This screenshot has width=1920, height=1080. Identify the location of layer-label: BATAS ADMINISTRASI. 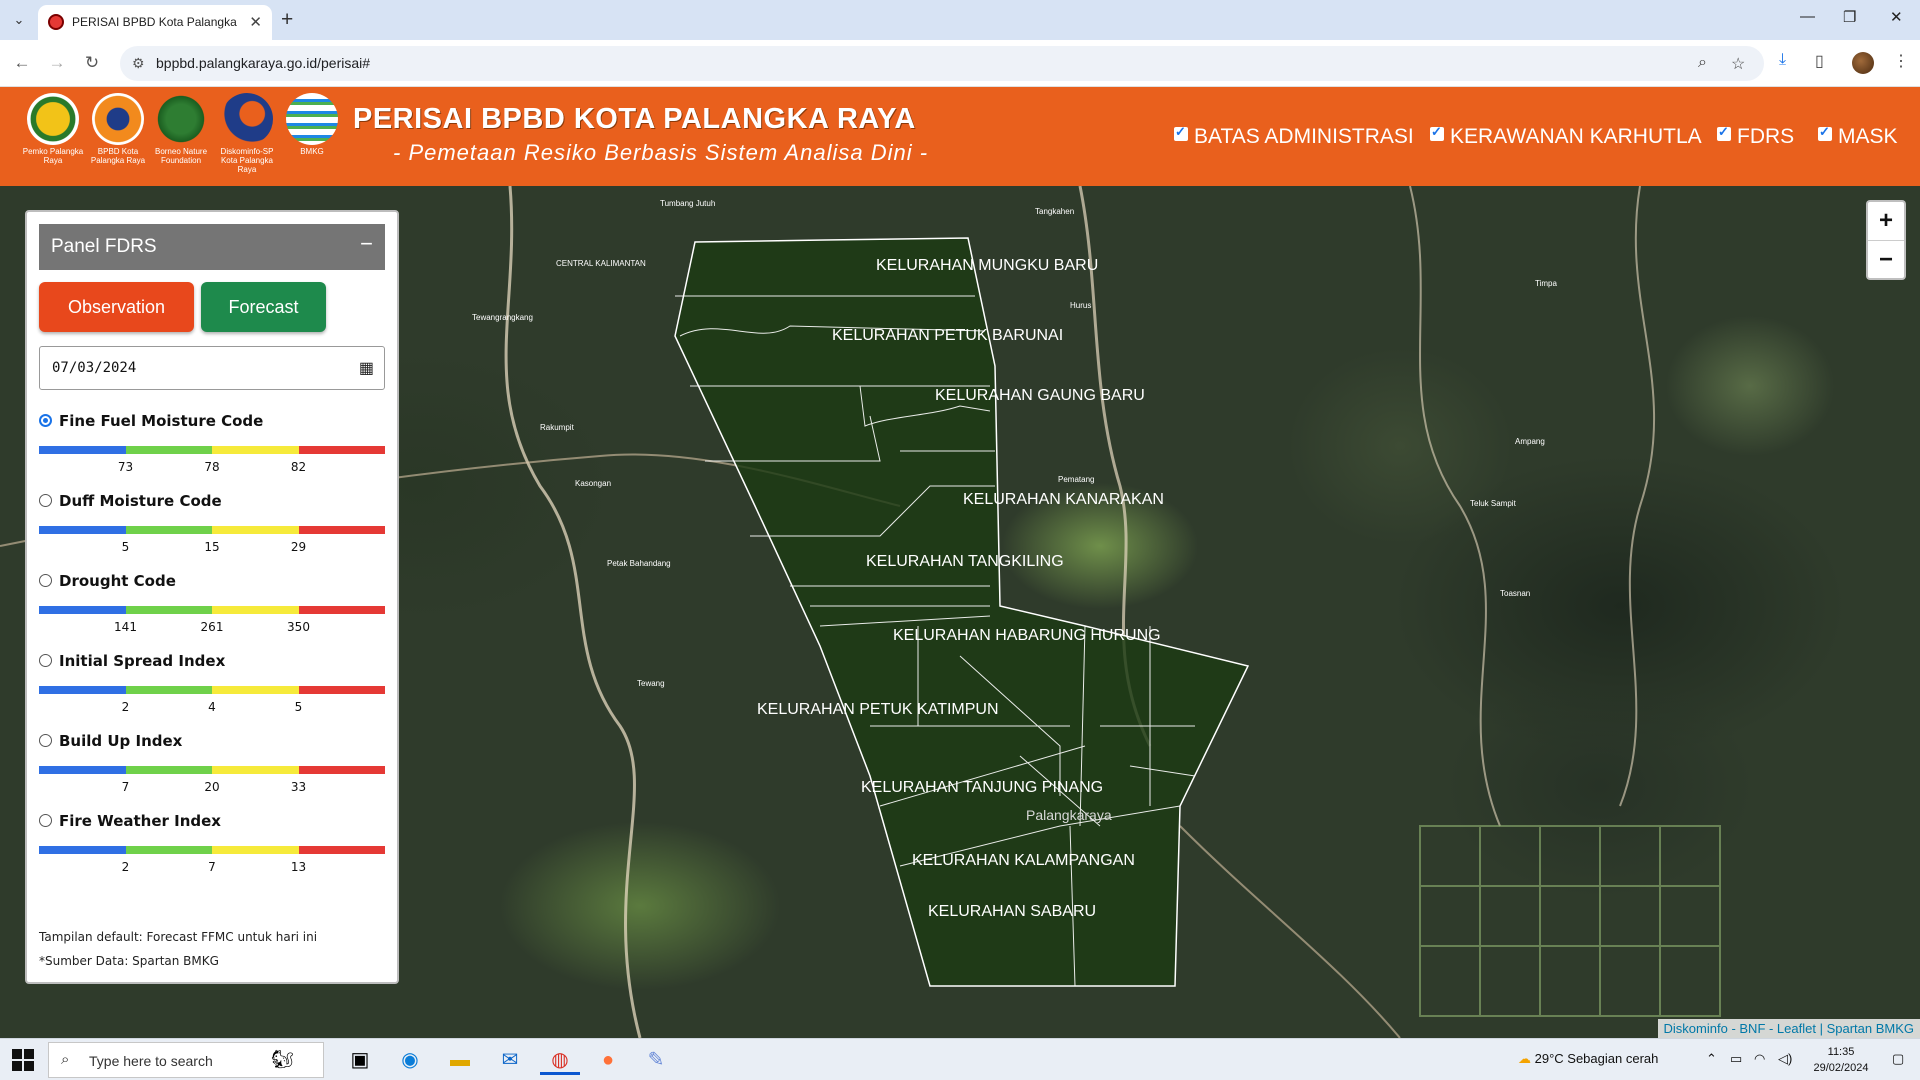
(1304, 136).